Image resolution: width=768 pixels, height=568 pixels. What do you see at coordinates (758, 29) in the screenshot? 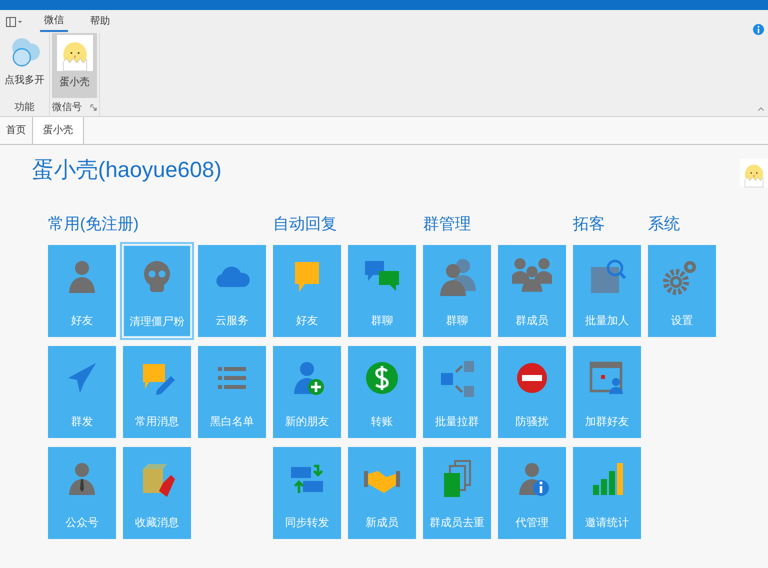
I see `info-icon` at bounding box center [758, 29].